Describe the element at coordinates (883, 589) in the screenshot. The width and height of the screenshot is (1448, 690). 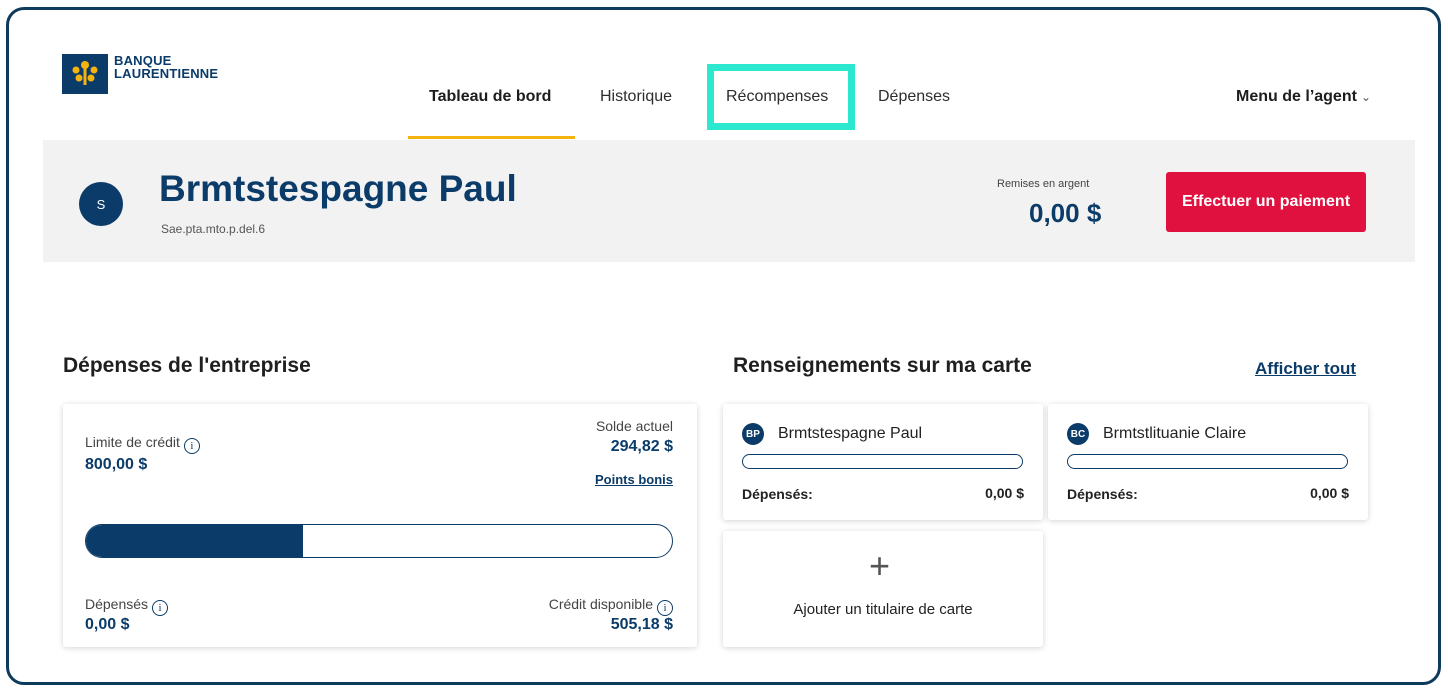
I see `add-cardholder-button: + Ajouter un titulaire de carte` at that location.